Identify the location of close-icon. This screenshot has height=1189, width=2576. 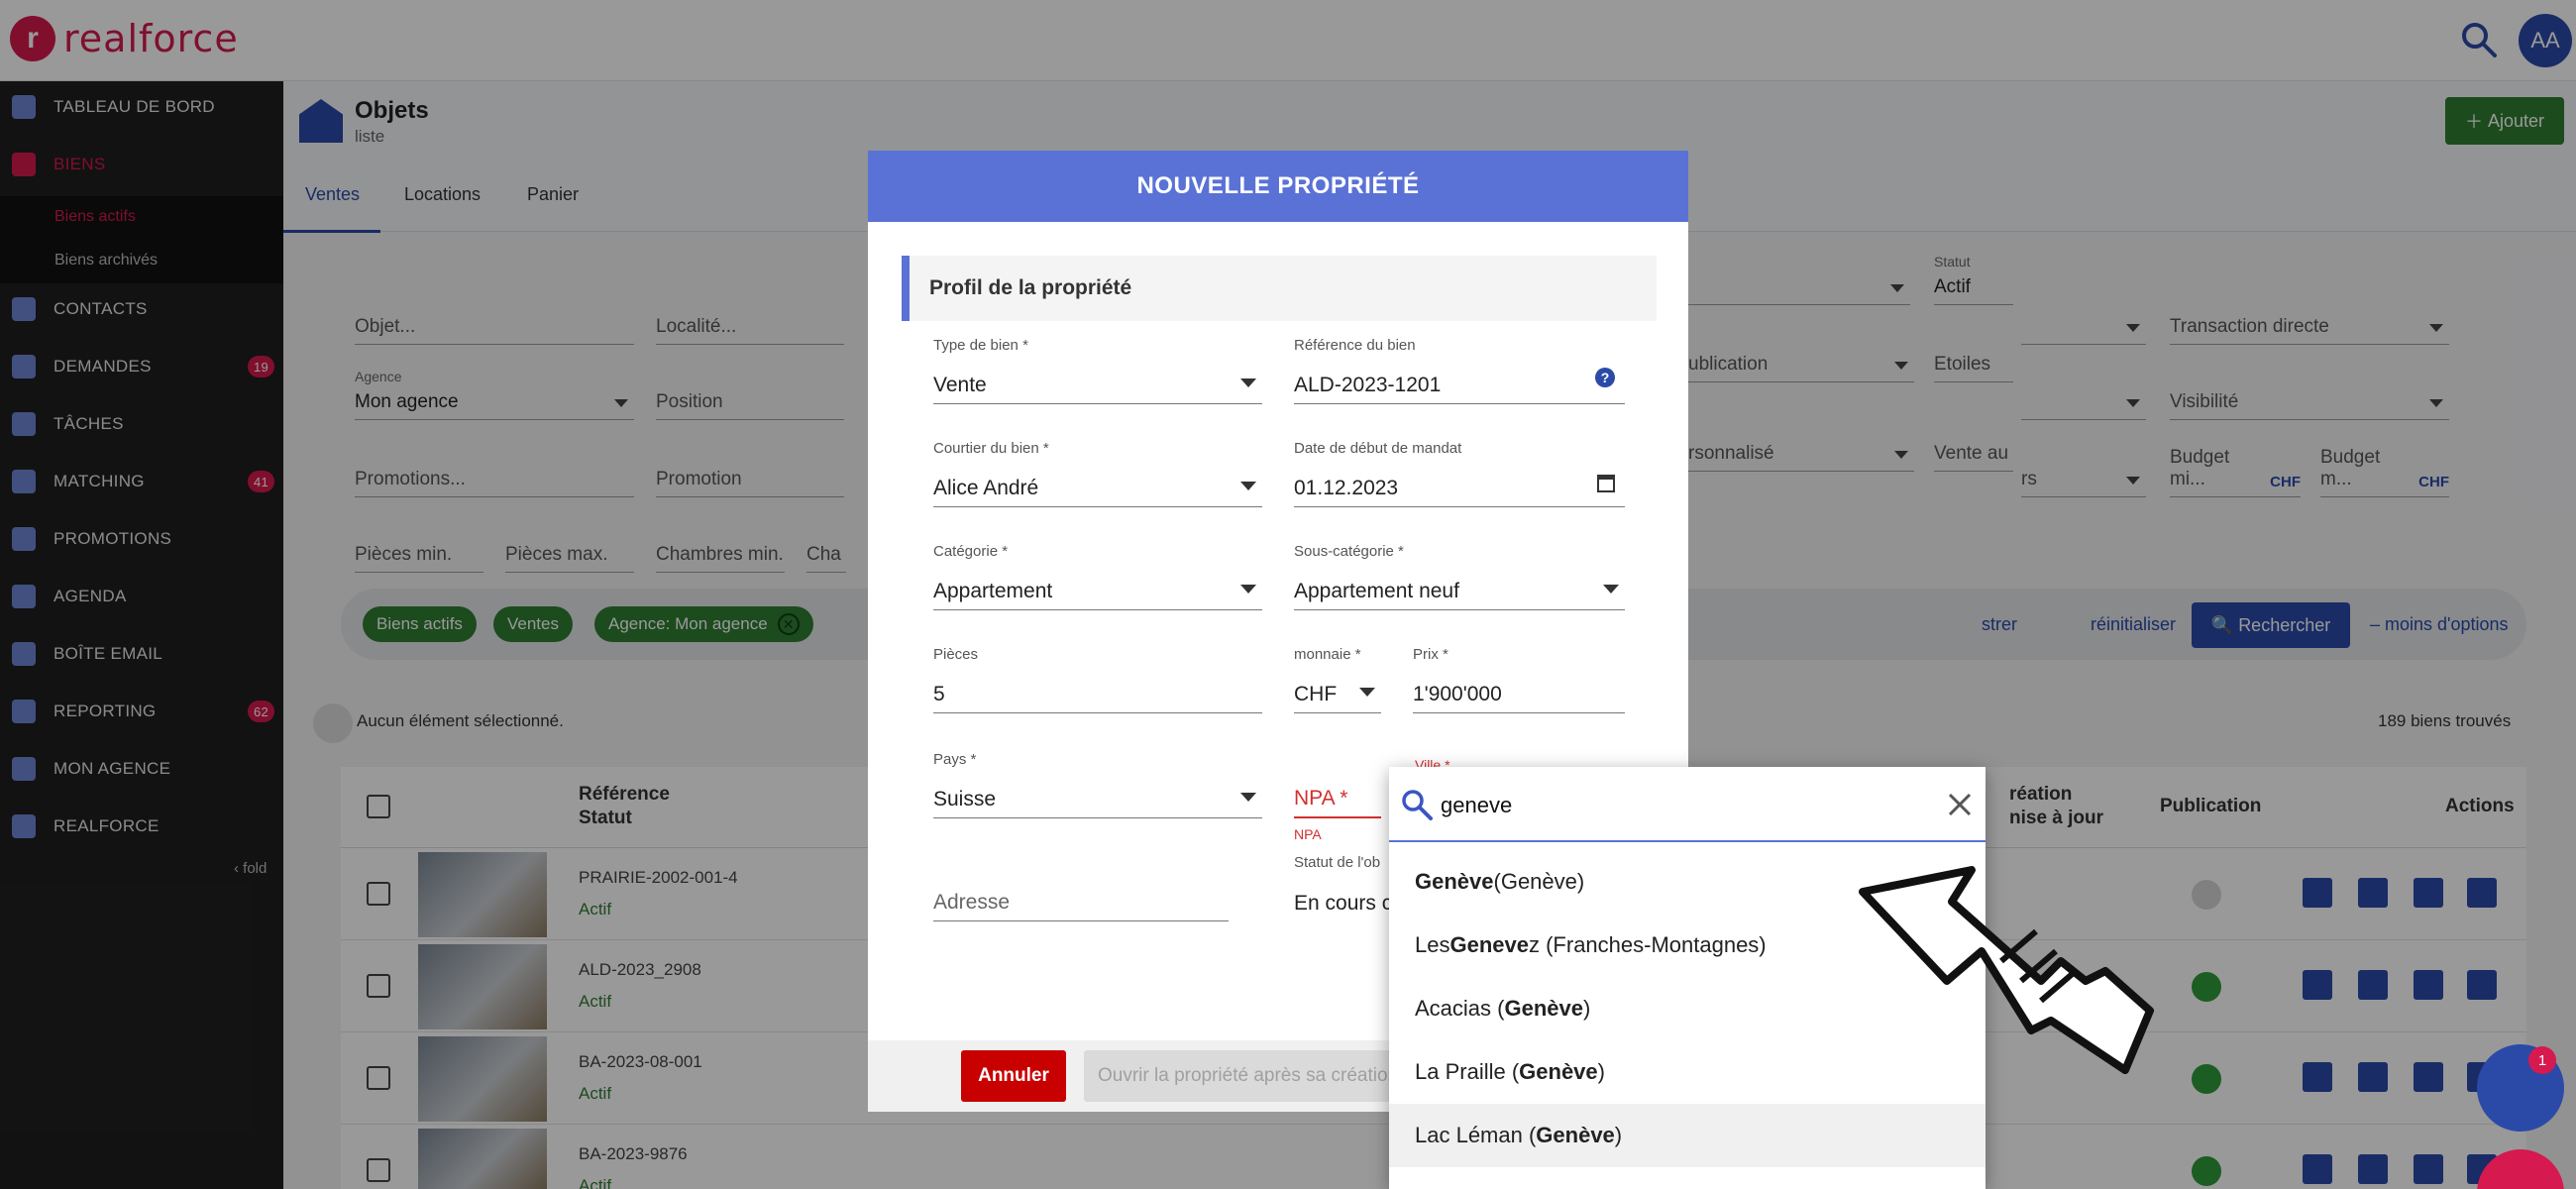
(1960, 805).